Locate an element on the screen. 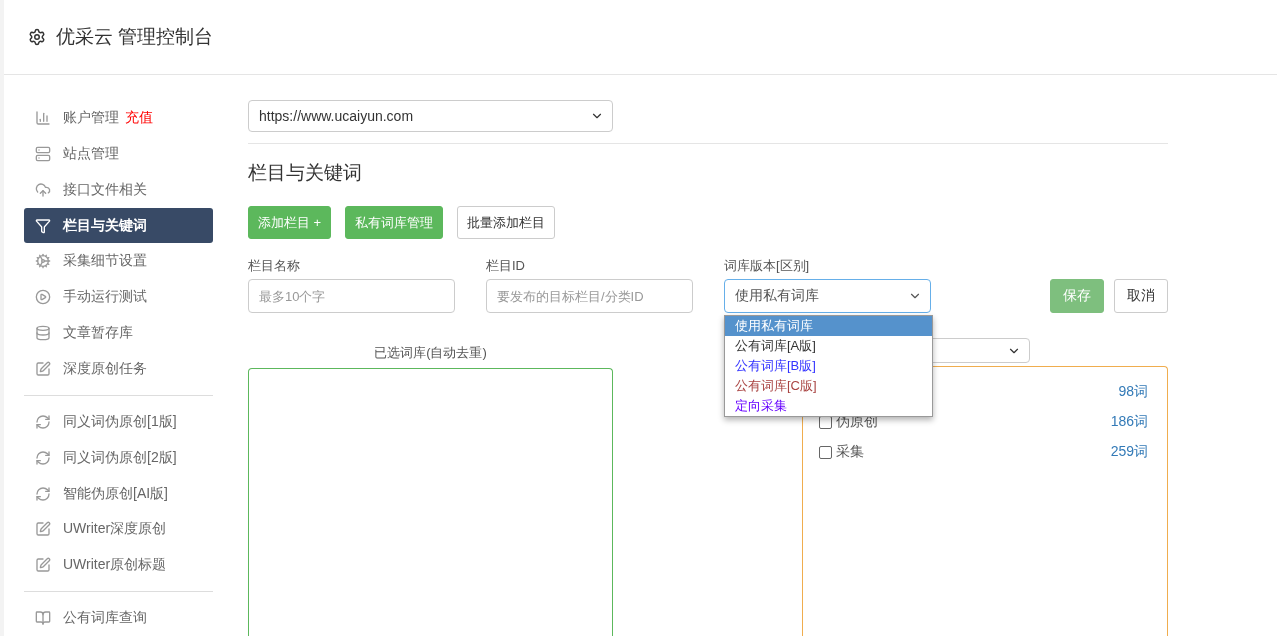 The height and width of the screenshot is (636, 1277). dropdown-option: 公有词库[B版] is located at coordinates (828, 366).